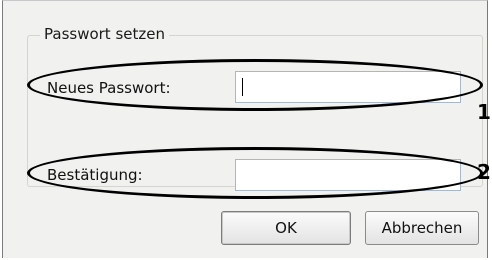  Describe the element at coordinates (286, 228) in the screenshot. I see `ok-button: OK` at that location.